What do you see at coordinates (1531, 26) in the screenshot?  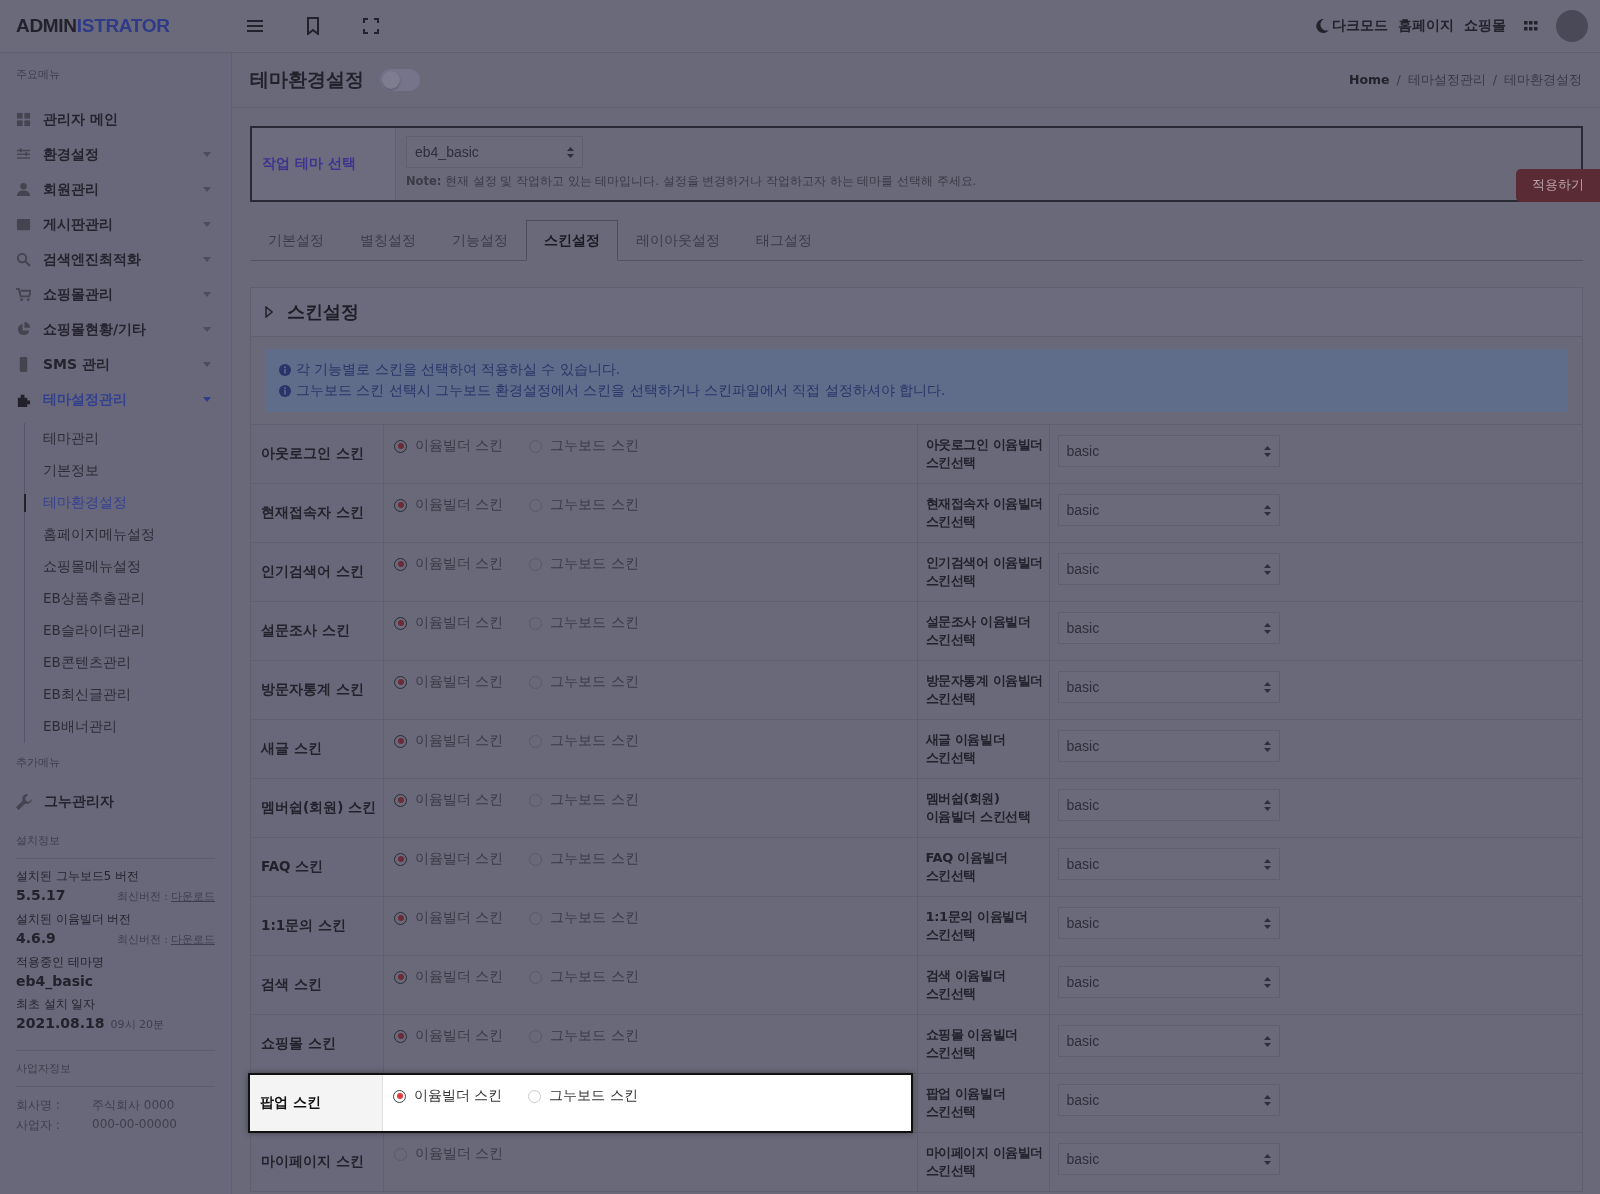 I see `apps-grid-icon` at bounding box center [1531, 26].